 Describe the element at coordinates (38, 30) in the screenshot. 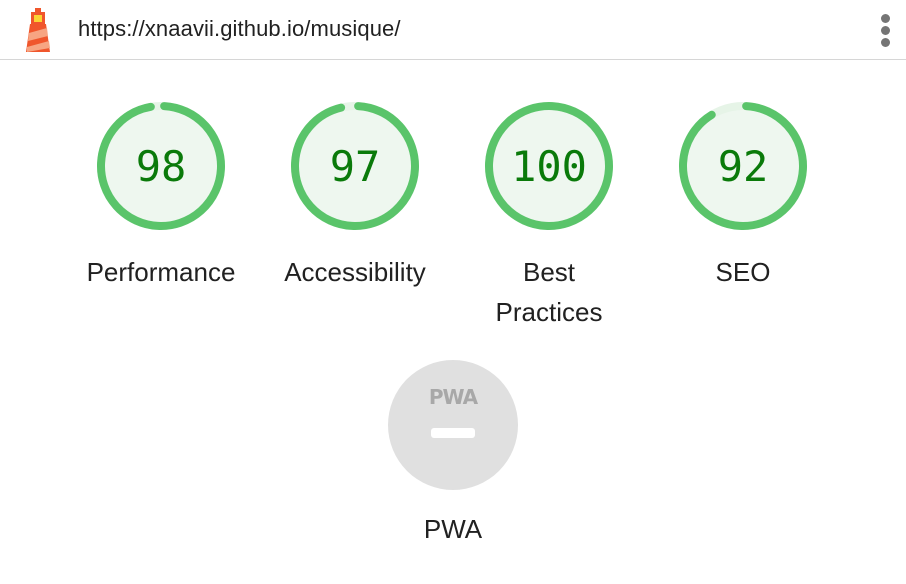

I see `lighthouse-icon` at that location.